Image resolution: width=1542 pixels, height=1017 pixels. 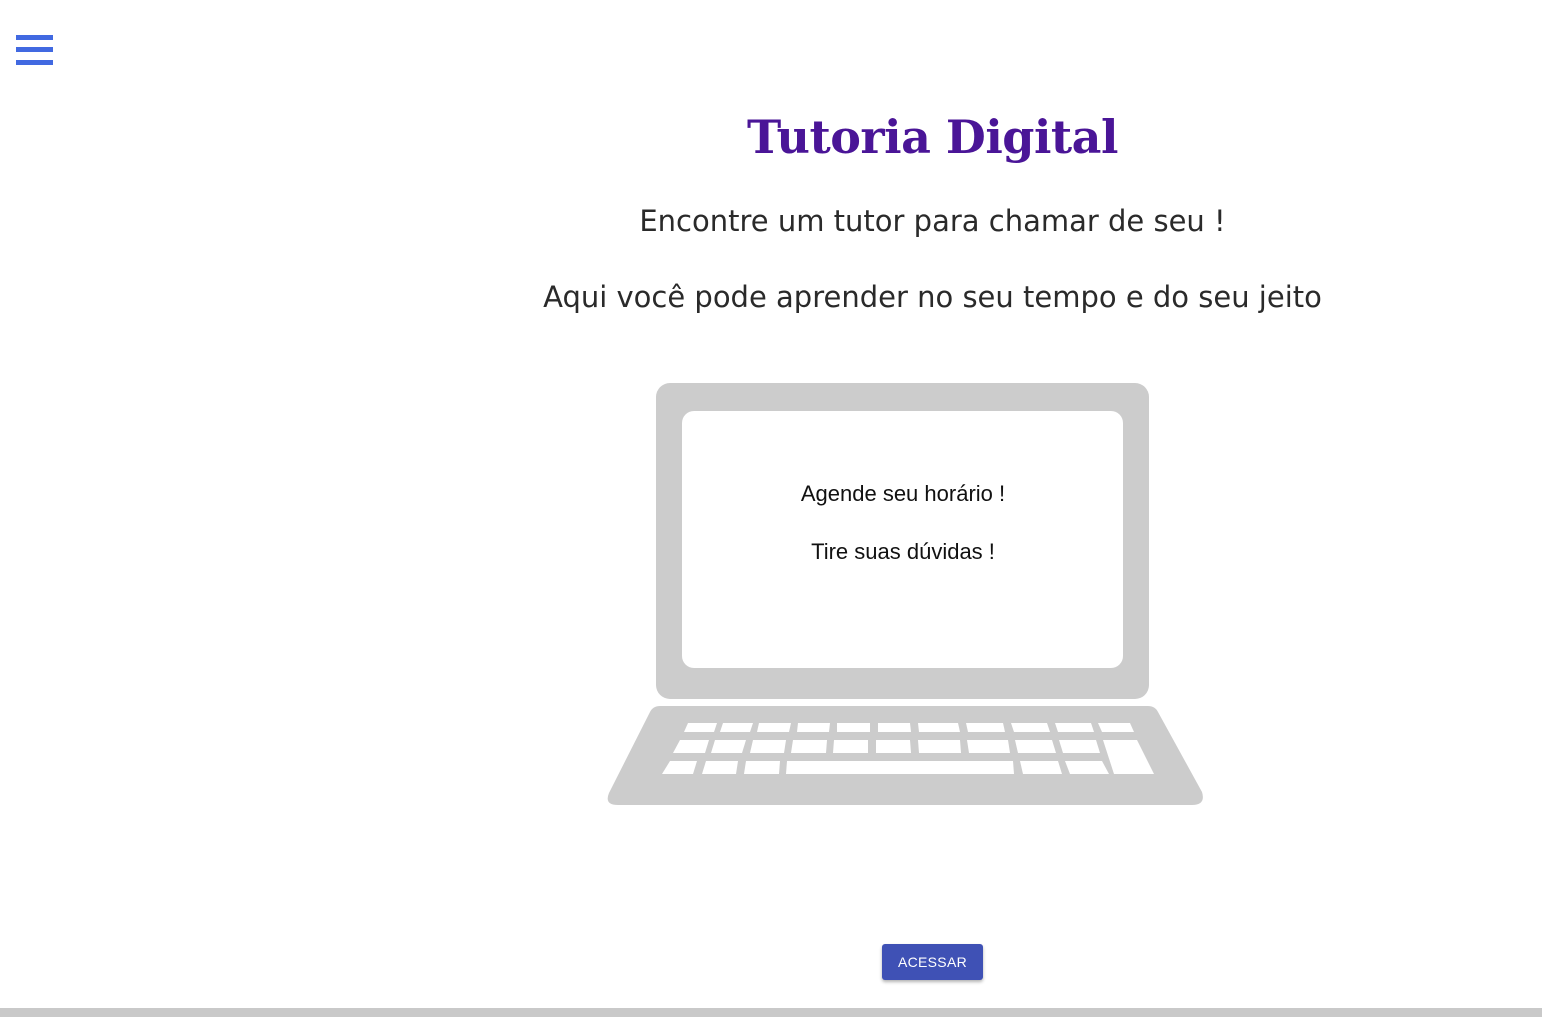 What do you see at coordinates (903, 551) in the screenshot?
I see `screen-text-questions: Tire suas dúvidas !` at bounding box center [903, 551].